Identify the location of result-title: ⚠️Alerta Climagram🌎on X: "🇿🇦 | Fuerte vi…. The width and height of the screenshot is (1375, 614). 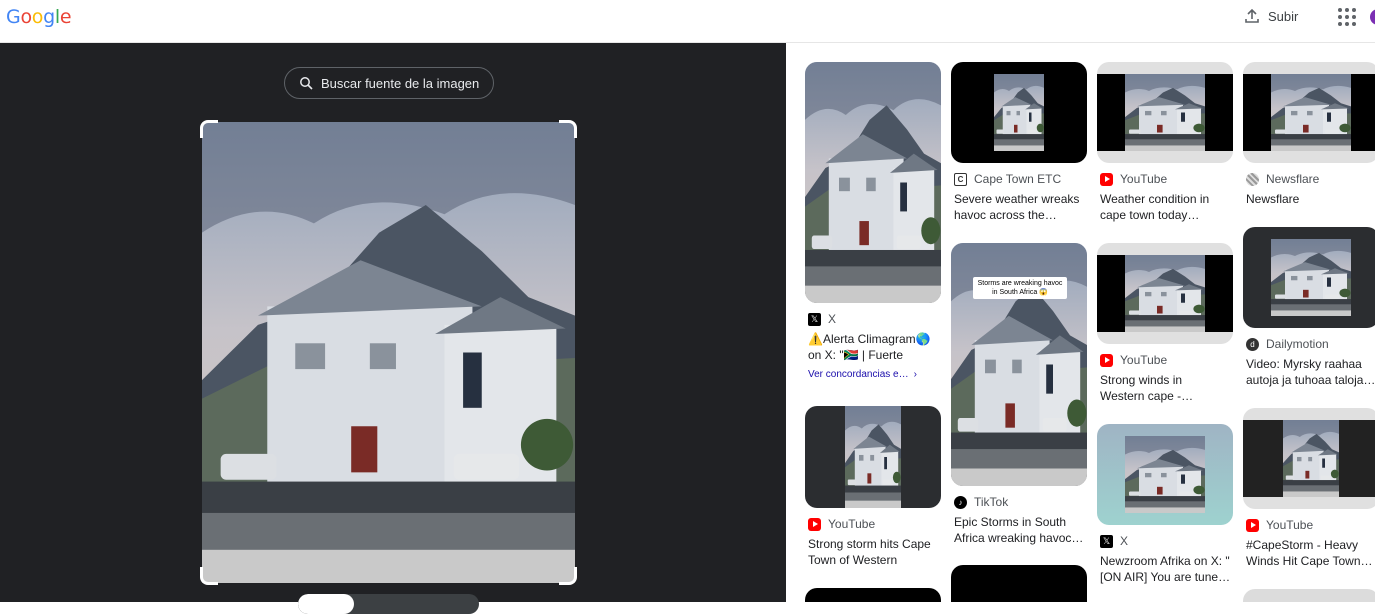
(873, 347).